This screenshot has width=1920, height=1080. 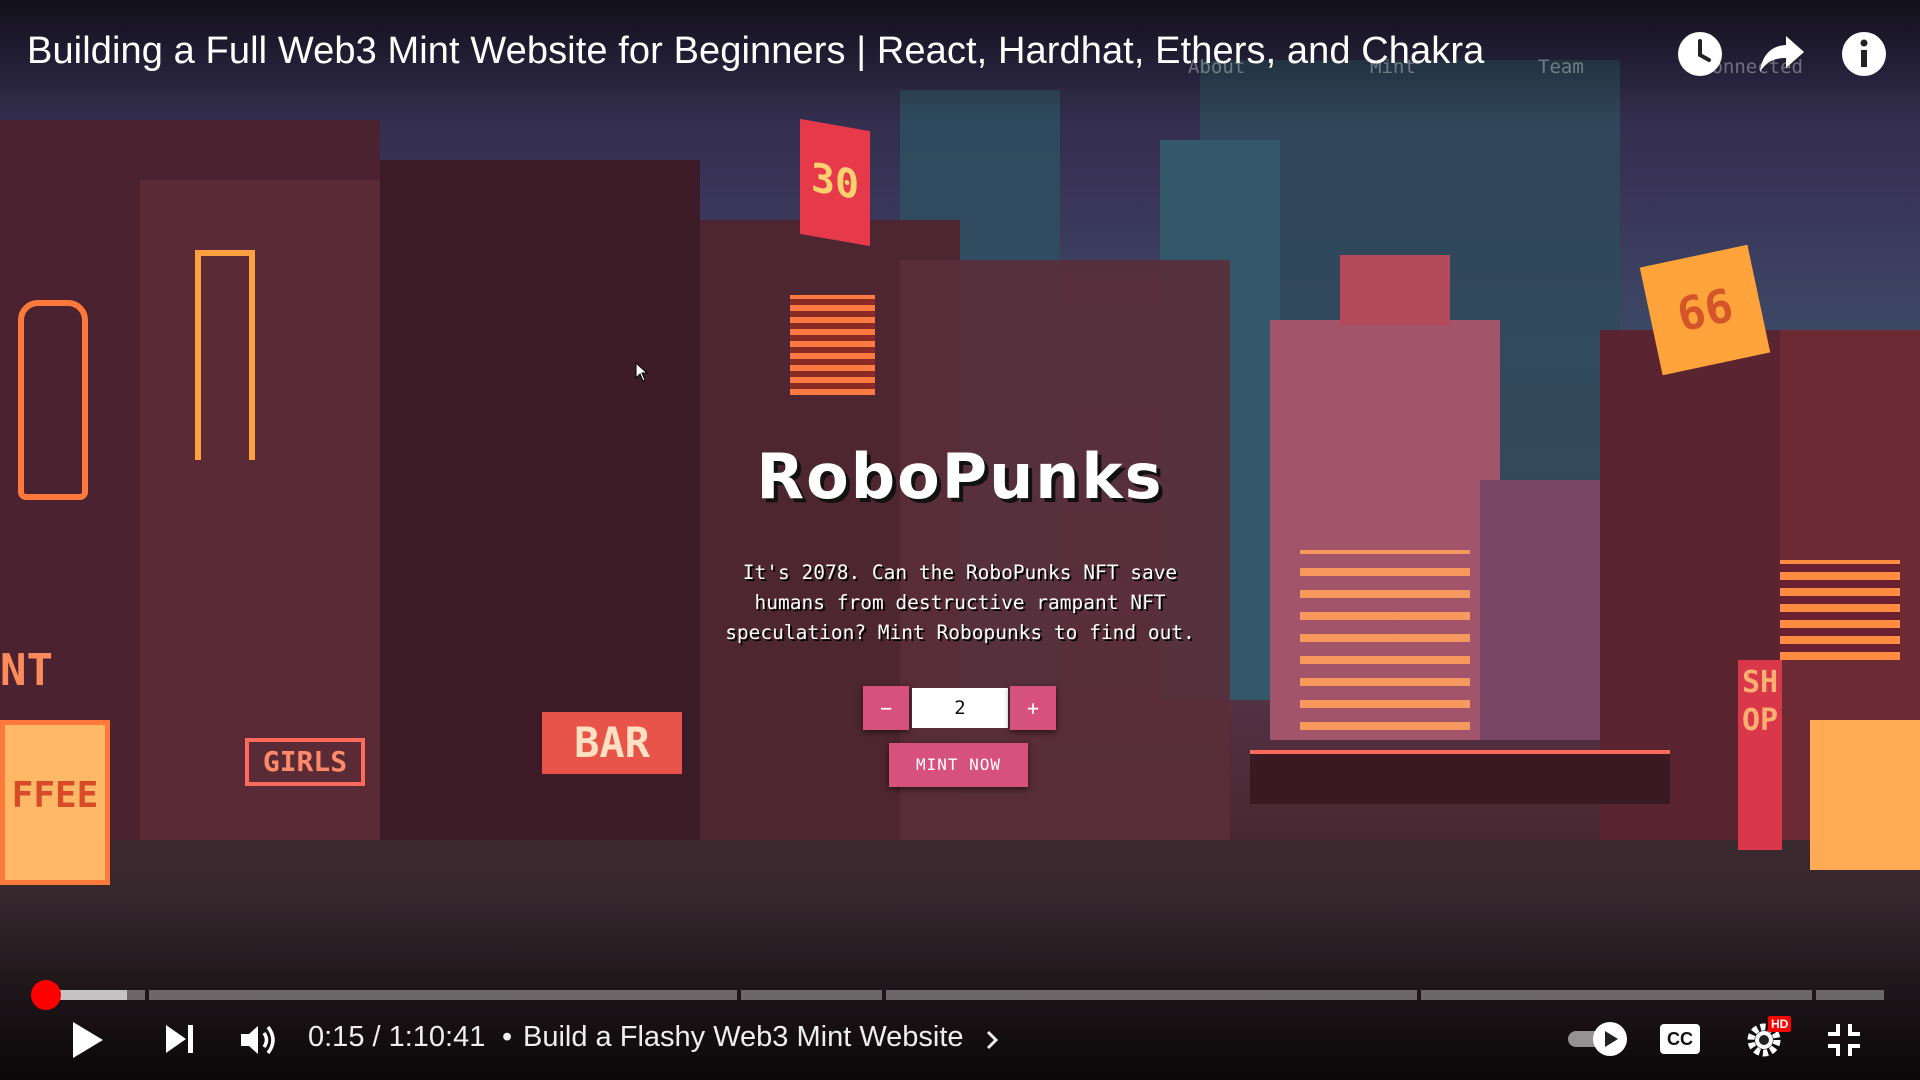 What do you see at coordinates (1760, 755) in the screenshot?
I see `neon-sign-shop: SHOP` at bounding box center [1760, 755].